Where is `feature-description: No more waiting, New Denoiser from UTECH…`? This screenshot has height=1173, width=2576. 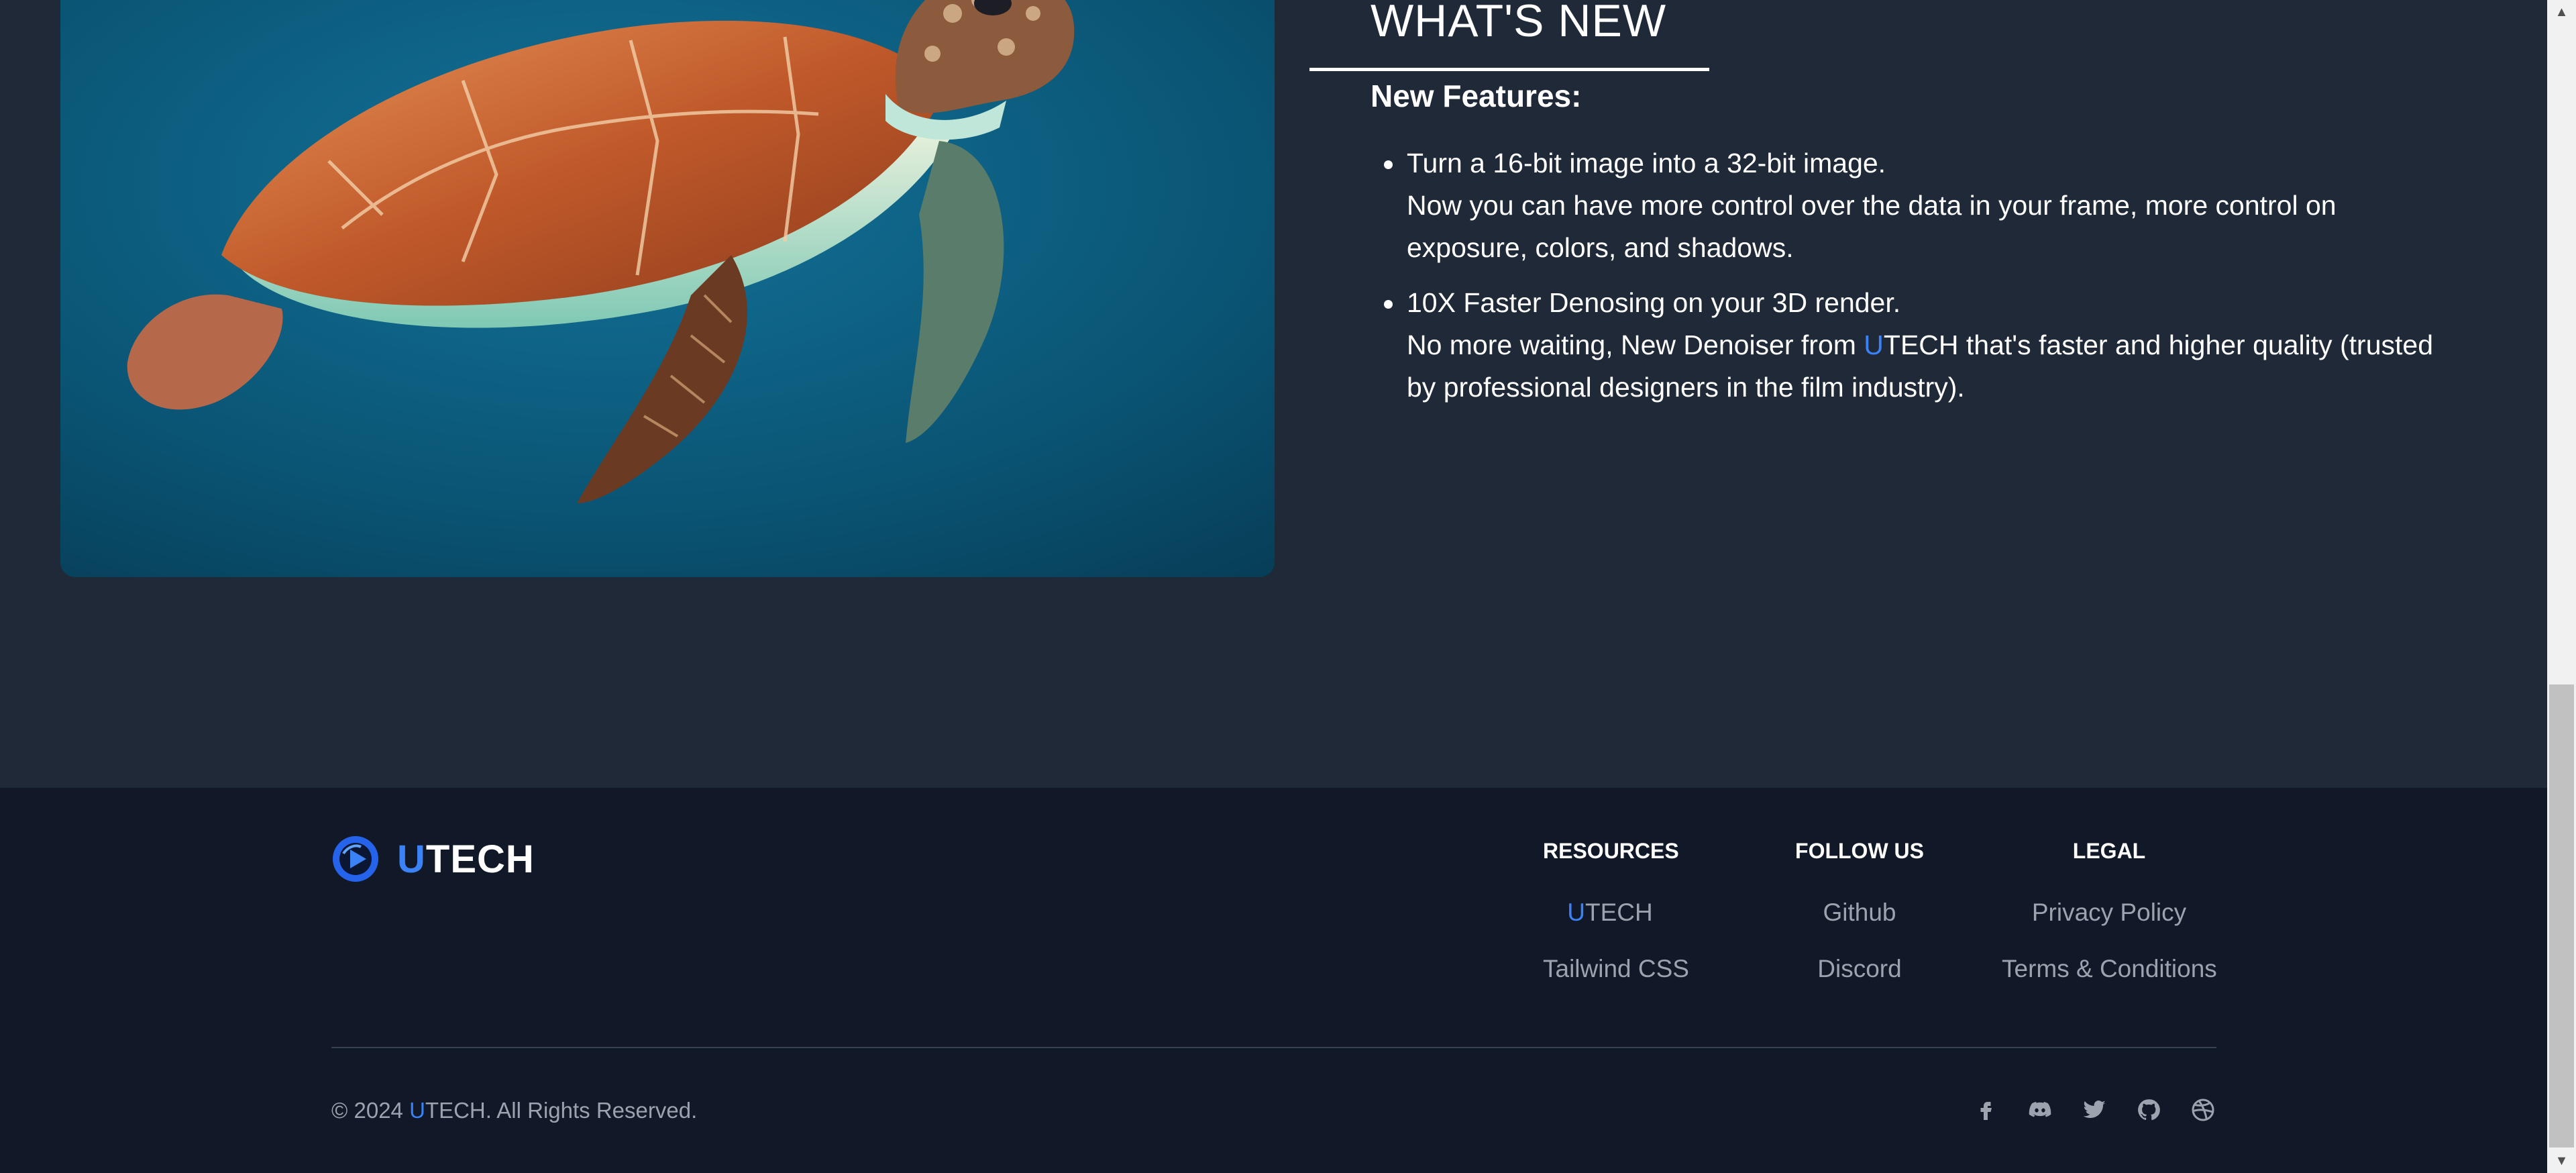
feature-description: No more waiting, New Denoiser from UTECH… is located at coordinates (1925, 345).